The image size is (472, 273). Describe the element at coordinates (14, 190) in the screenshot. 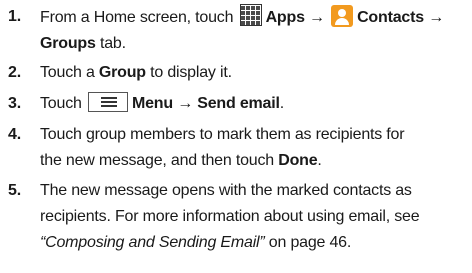

I see `step-number: 5.` at that location.